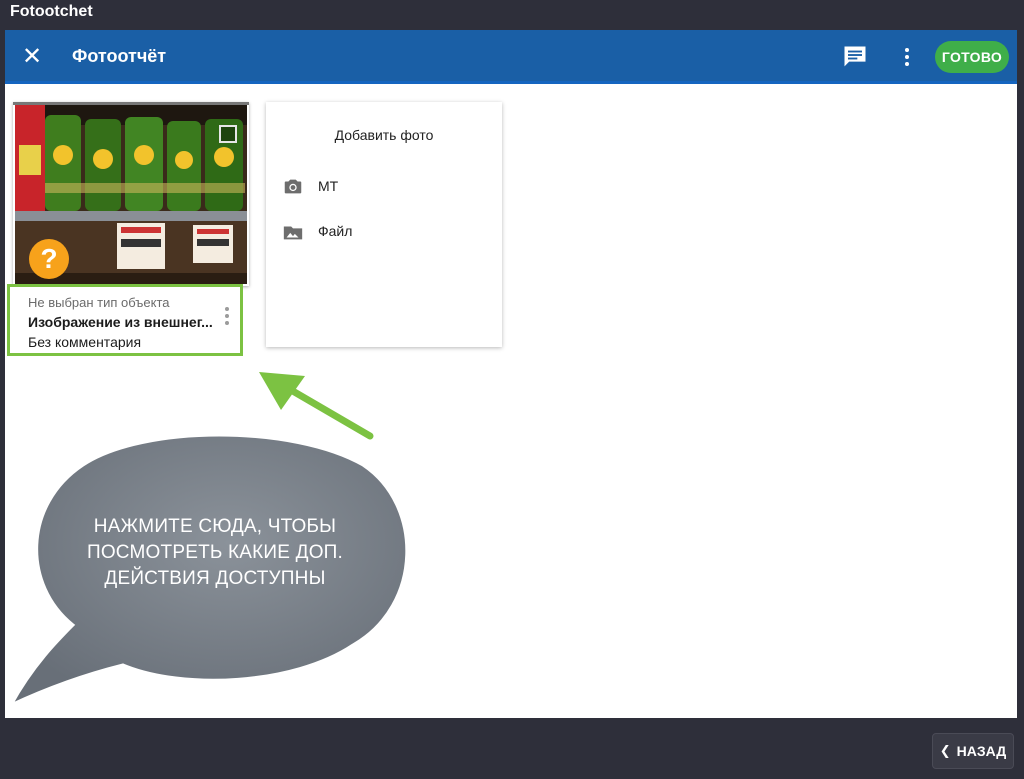 The height and width of the screenshot is (779, 1024). What do you see at coordinates (227, 316) in the screenshot?
I see `photo-more-button` at bounding box center [227, 316].